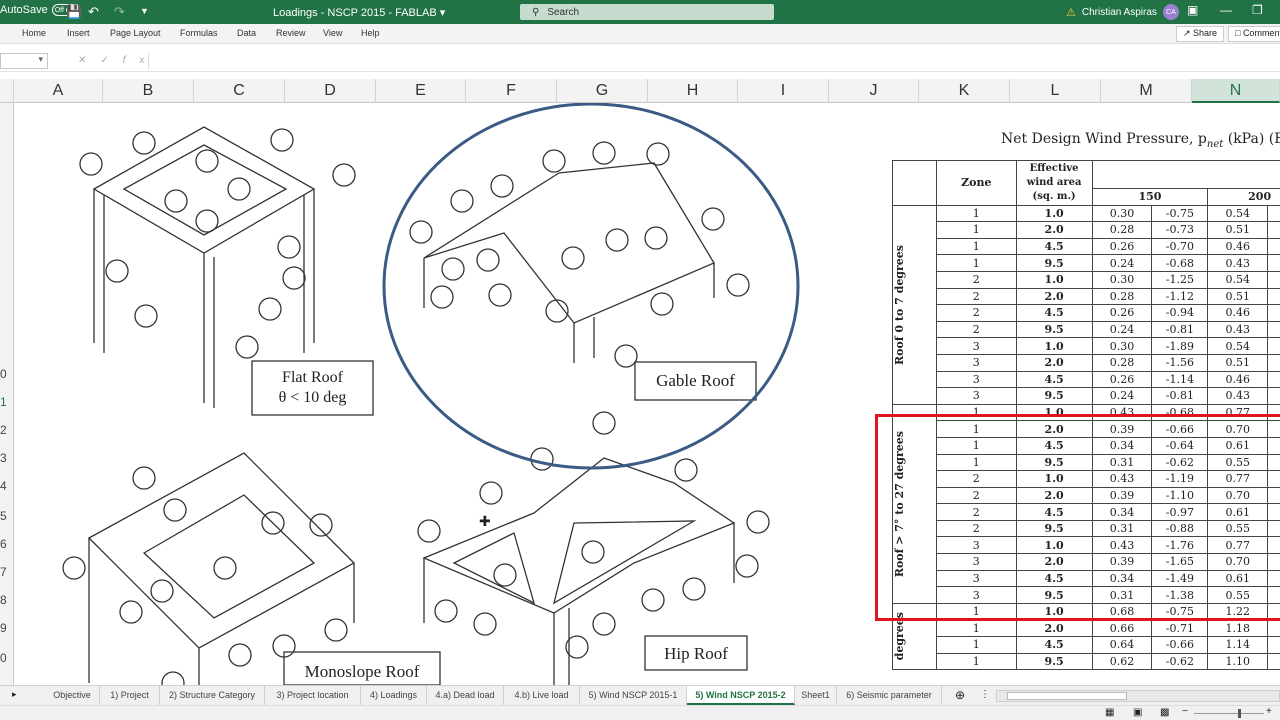 The width and height of the screenshot is (1280, 720). What do you see at coordinates (72, 695) in the screenshot?
I see `sheet-tab: Objective` at bounding box center [72, 695].